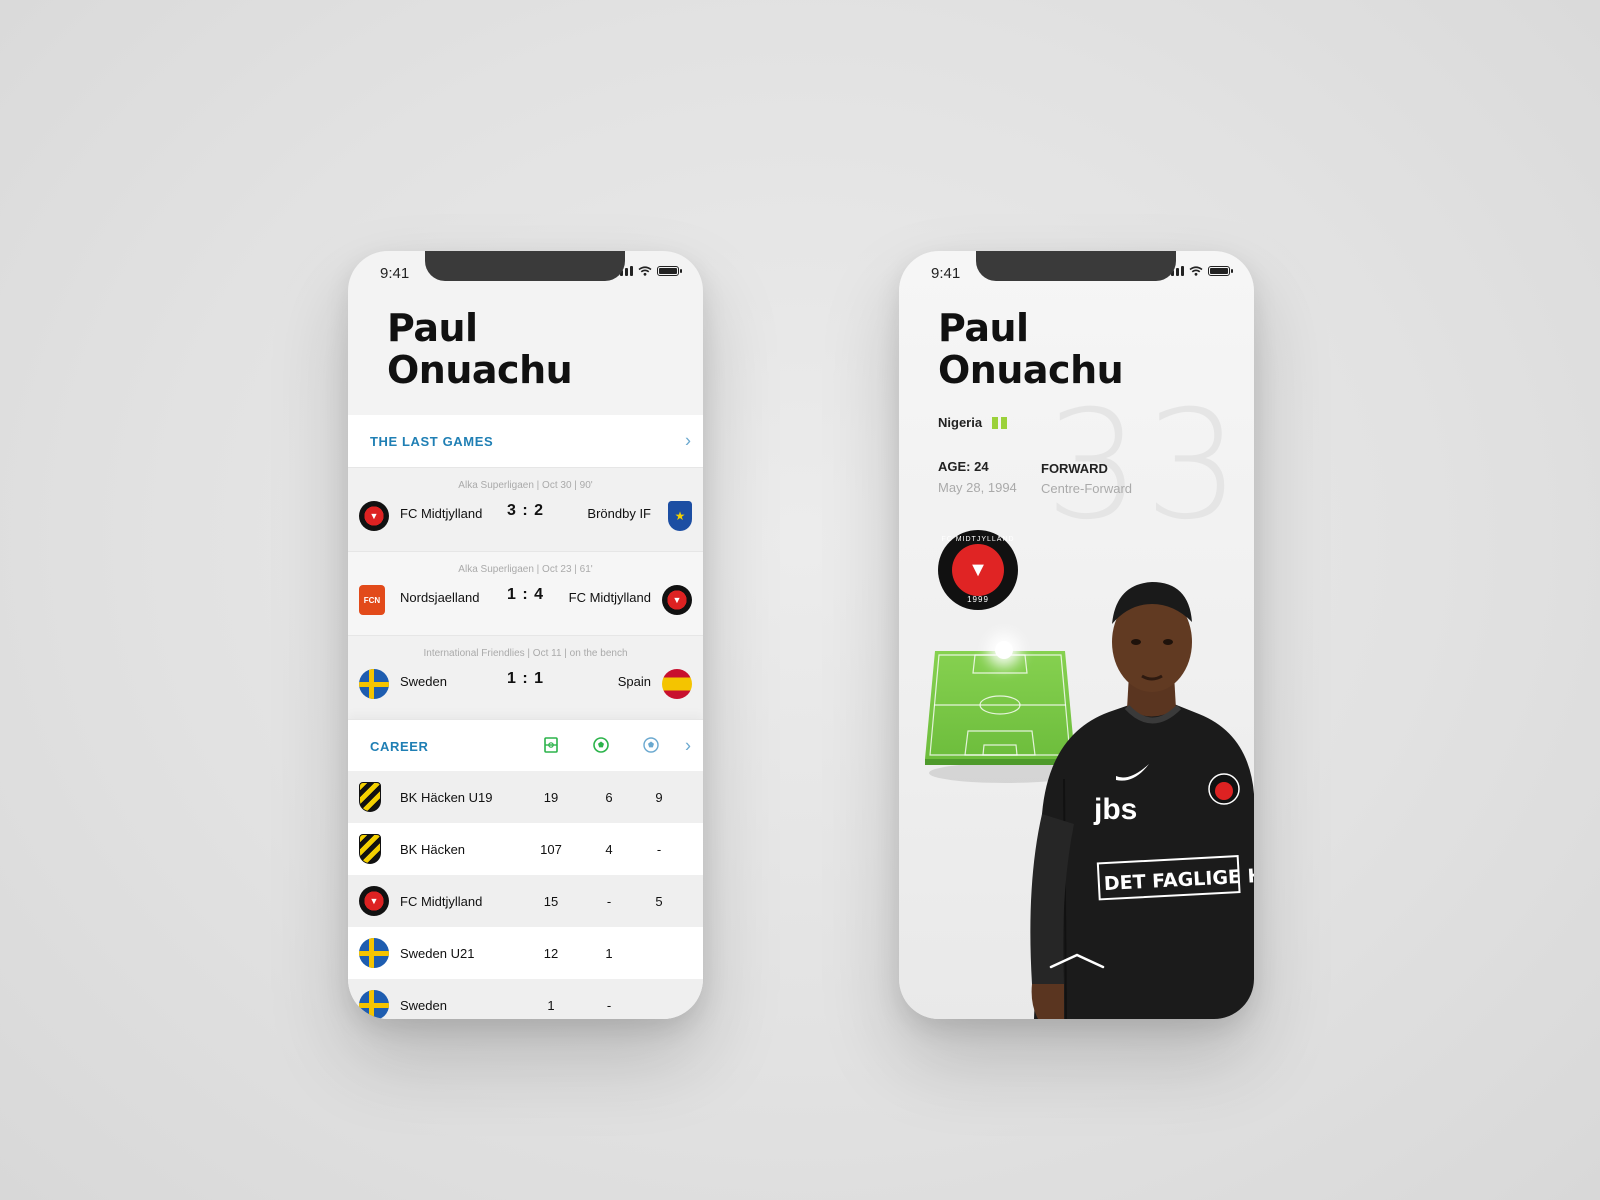  Describe the element at coordinates (609, 597) in the screenshot. I see `away-team: FC Midtjylland` at that location.